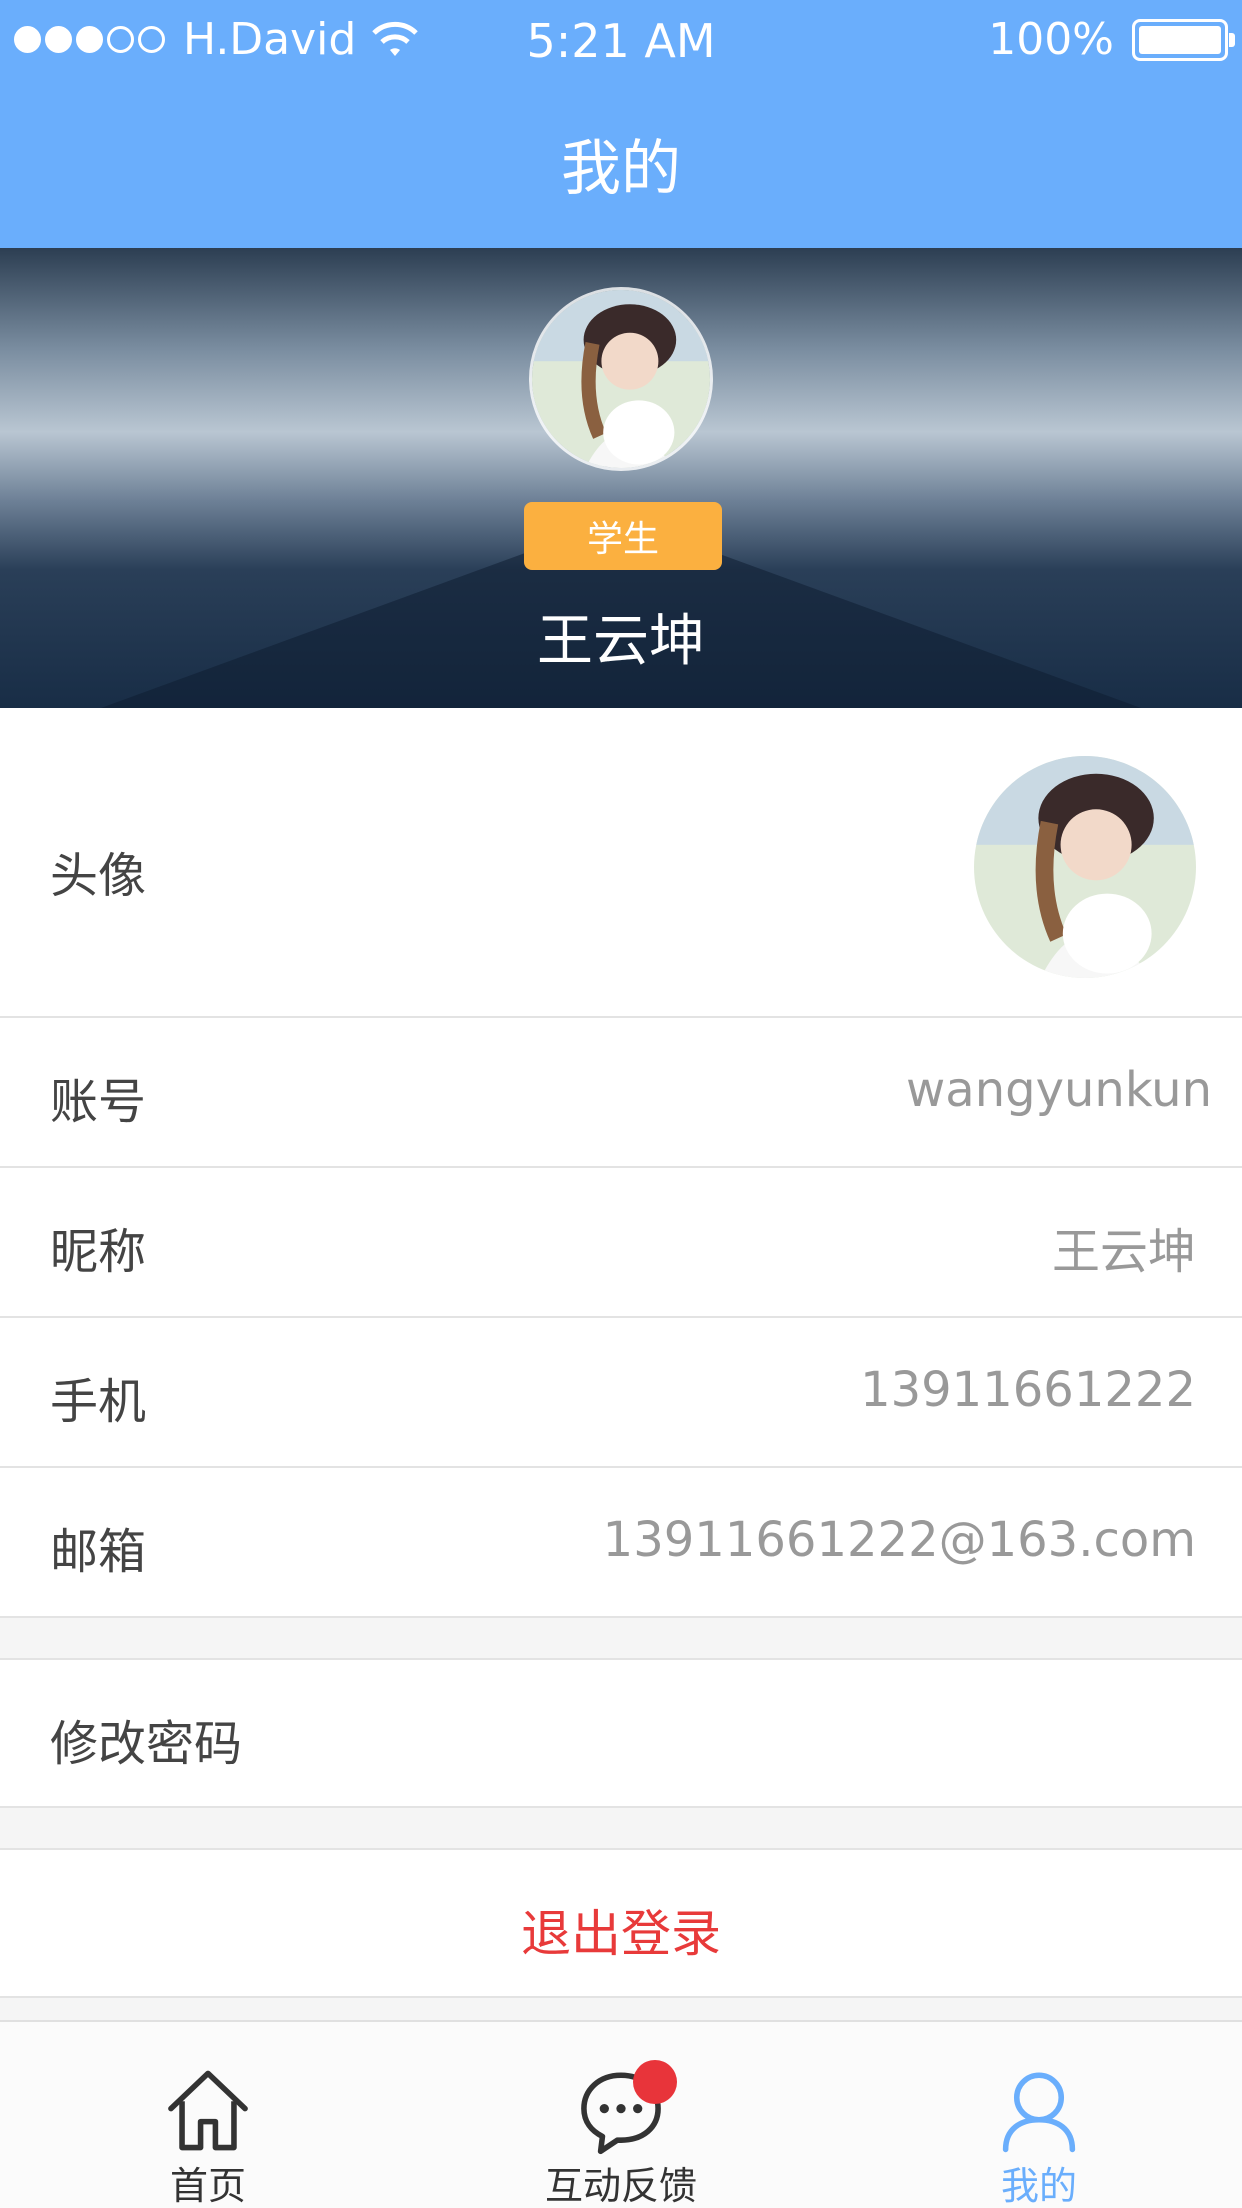 The height and width of the screenshot is (2208, 1242). I want to click on nickname-label: 昵称, so click(98, 1252).